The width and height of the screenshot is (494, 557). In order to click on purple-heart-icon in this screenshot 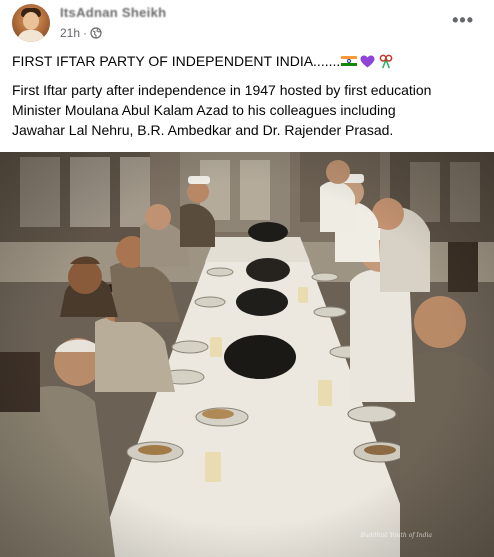, I will do `click(367, 61)`.